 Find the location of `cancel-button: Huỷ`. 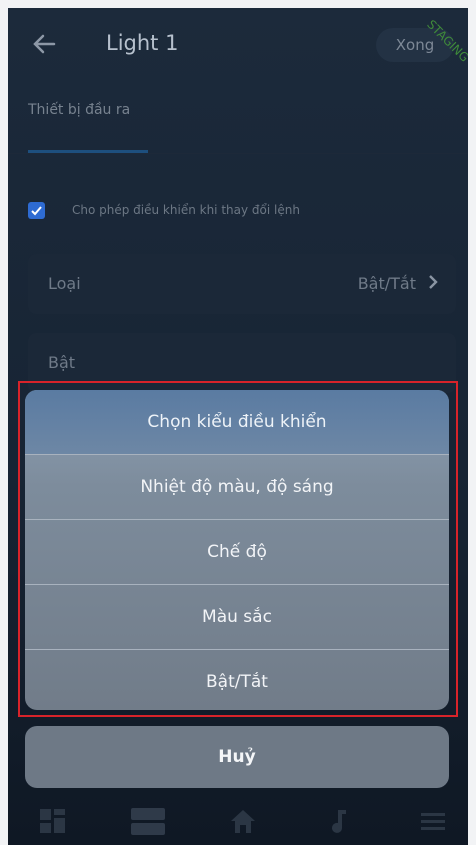

cancel-button: Huỷ is located at coordinates (237, 757).